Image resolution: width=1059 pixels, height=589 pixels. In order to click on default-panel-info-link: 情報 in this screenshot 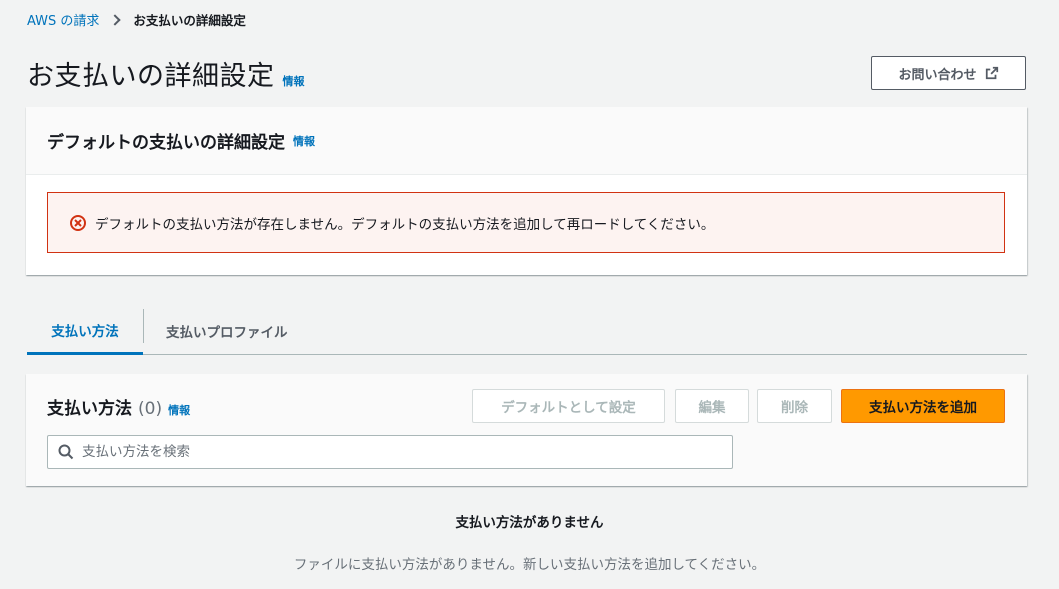, I will do `click(304, 141)`.